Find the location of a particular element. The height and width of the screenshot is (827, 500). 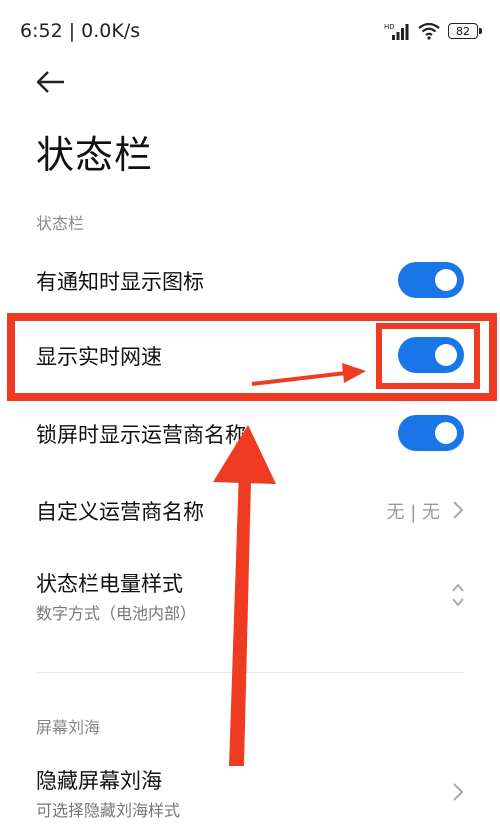

toggle-show-notification-icons is located at coordinates (431, 280).